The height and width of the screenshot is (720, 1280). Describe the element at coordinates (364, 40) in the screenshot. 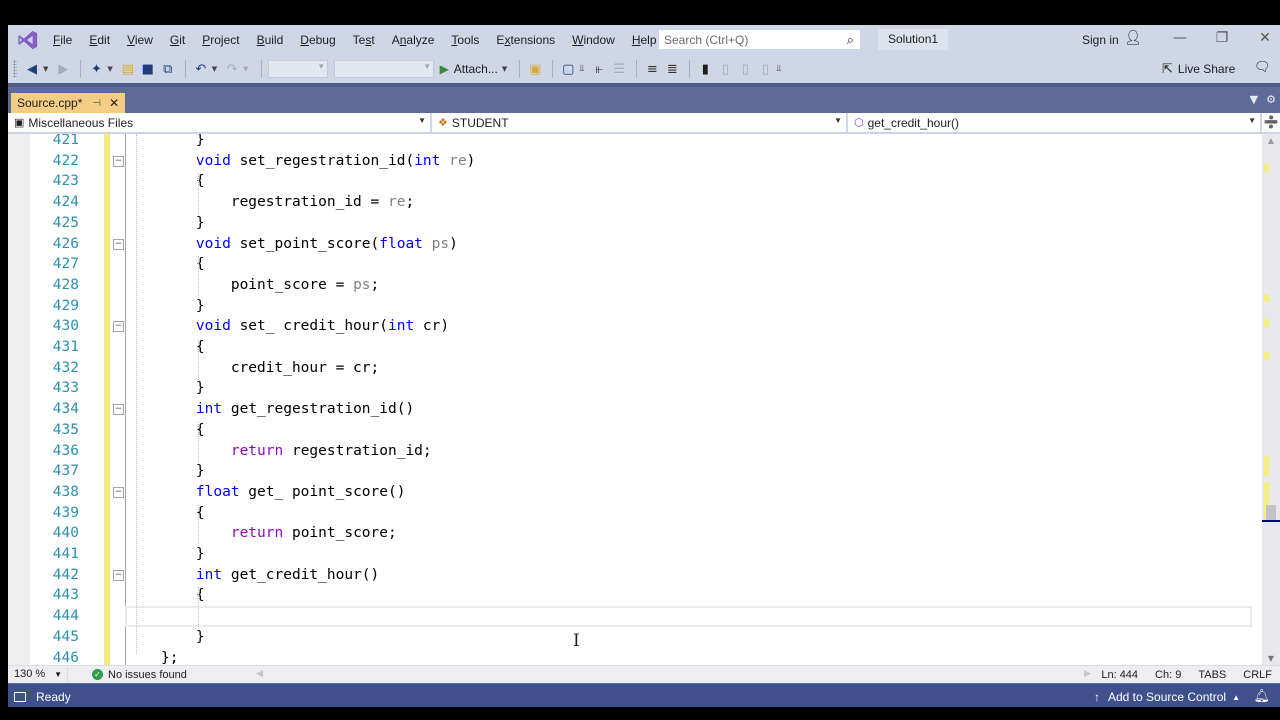

I see `menu-test: Test` at that location.